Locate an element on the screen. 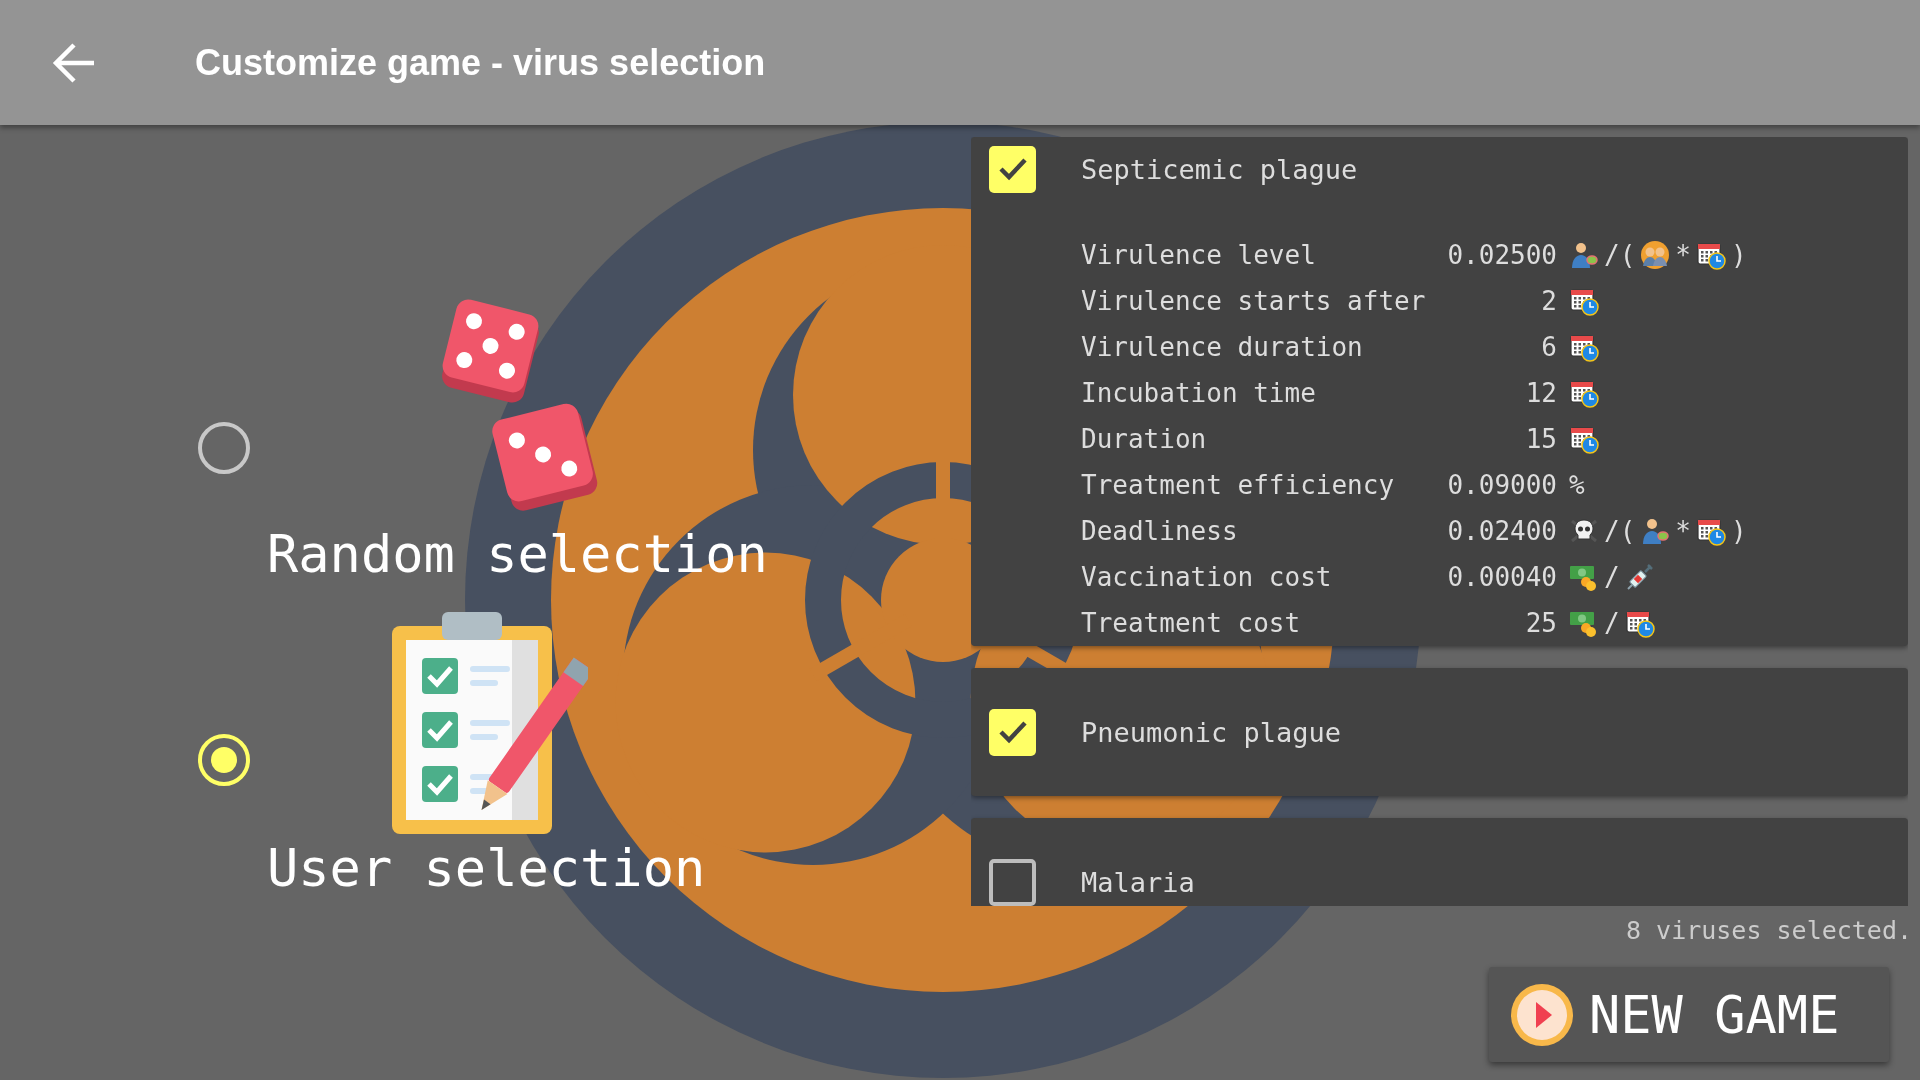  stat-label: Virulence starts after is located at coordinates (1254, 301).